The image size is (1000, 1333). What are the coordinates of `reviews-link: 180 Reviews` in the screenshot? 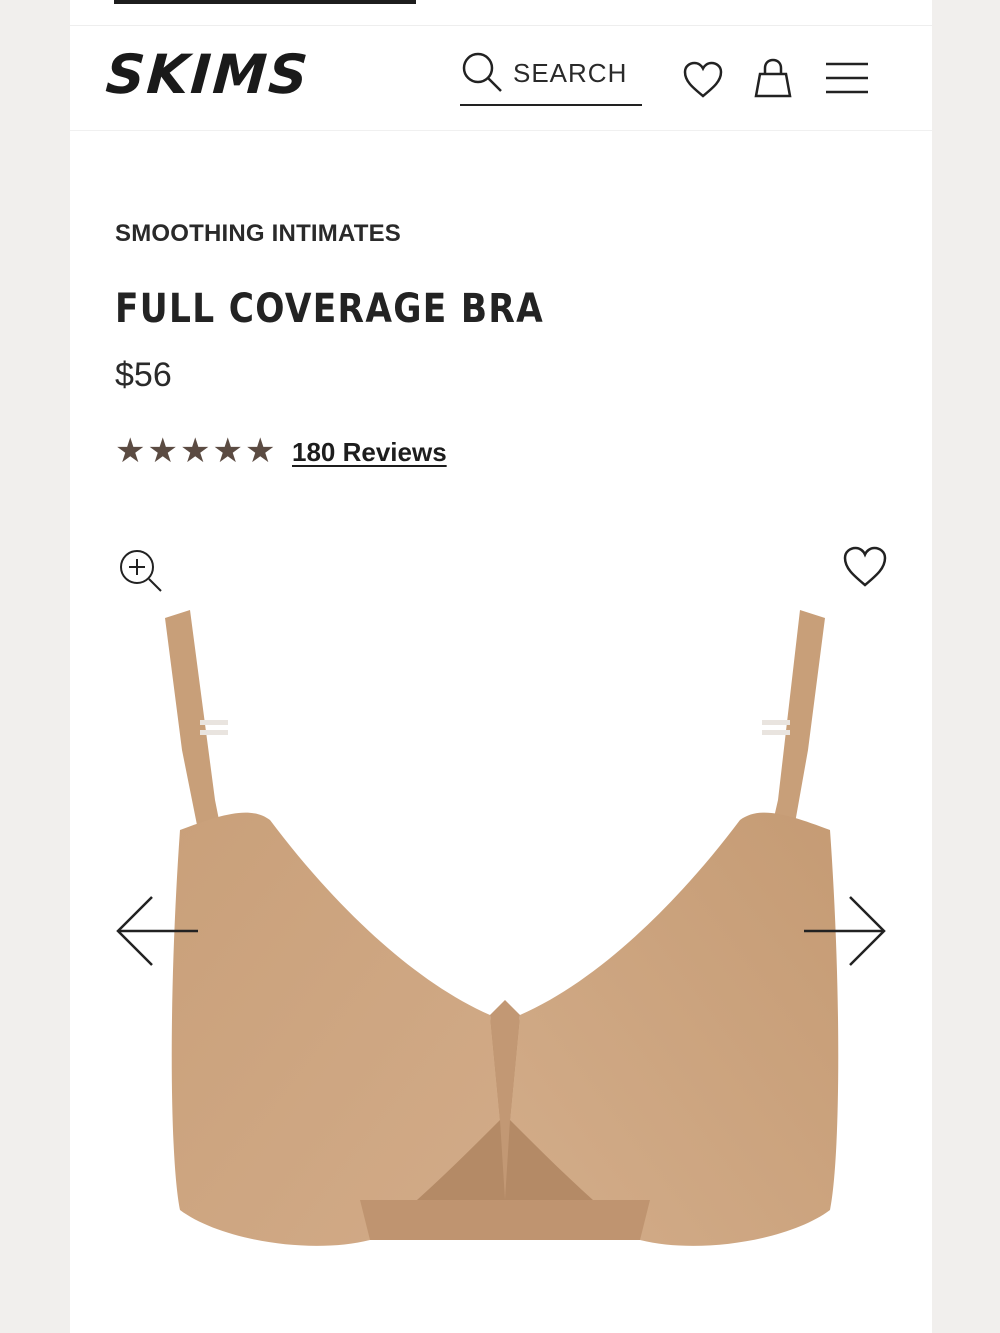 It's located at (369, 452).